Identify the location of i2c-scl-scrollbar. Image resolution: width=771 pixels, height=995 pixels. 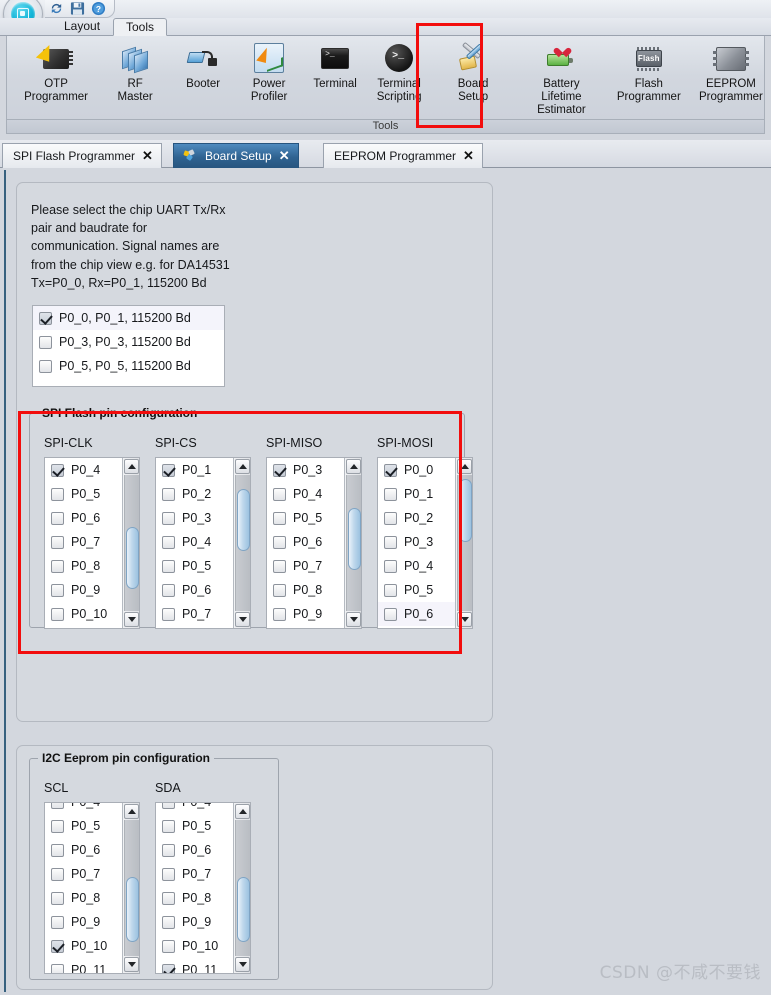
(130, 888).